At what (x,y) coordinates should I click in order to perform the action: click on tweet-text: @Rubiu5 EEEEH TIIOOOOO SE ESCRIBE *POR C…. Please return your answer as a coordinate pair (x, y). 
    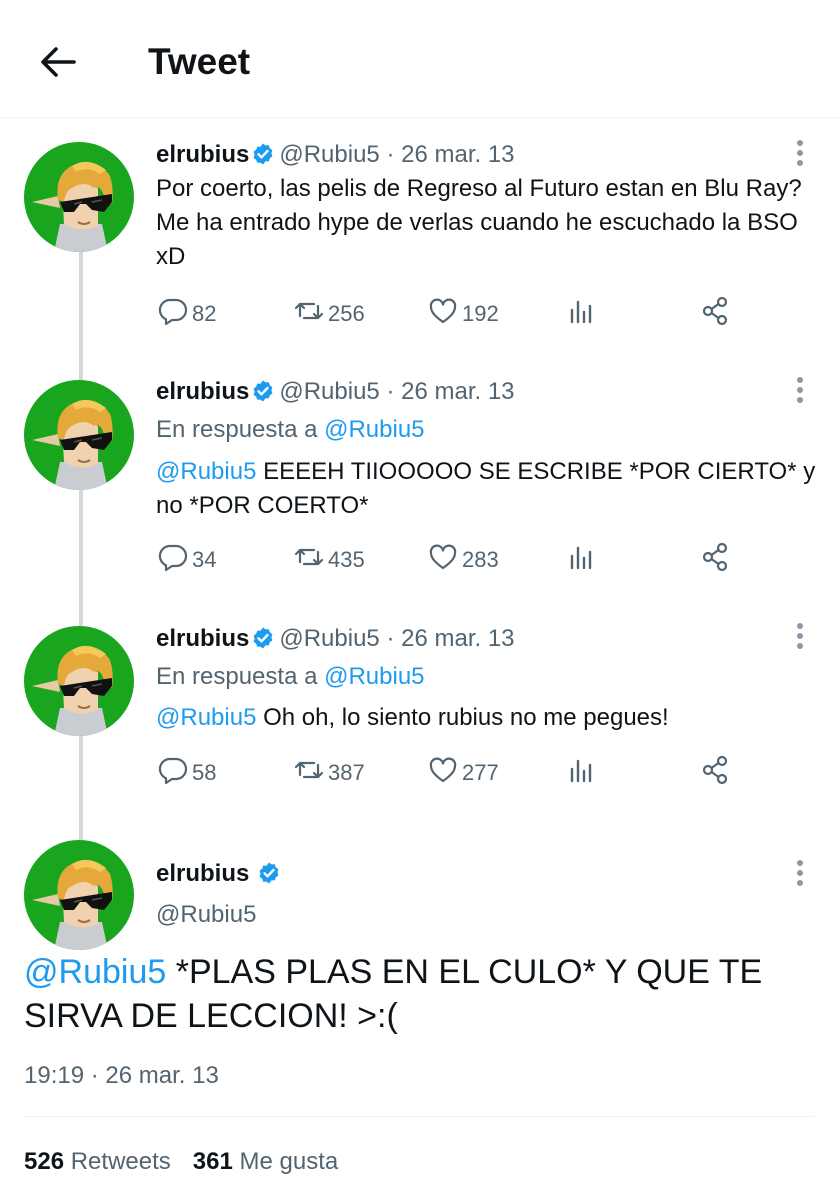
    Looking at the image, I should click on (486, 489).